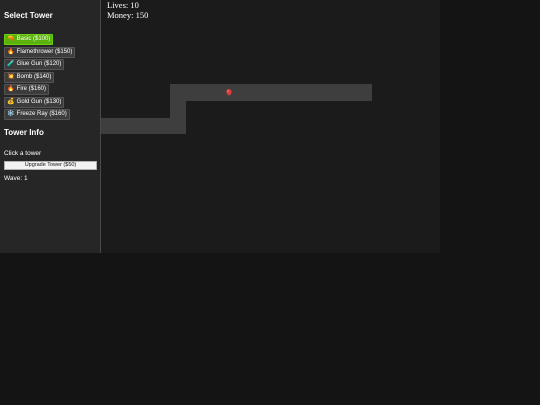 The width and height of the screenshot is (540, 405). Describe the element at coordinates (128, 14) in the screenshot. I see `money-counter: Money: 150` at that location.